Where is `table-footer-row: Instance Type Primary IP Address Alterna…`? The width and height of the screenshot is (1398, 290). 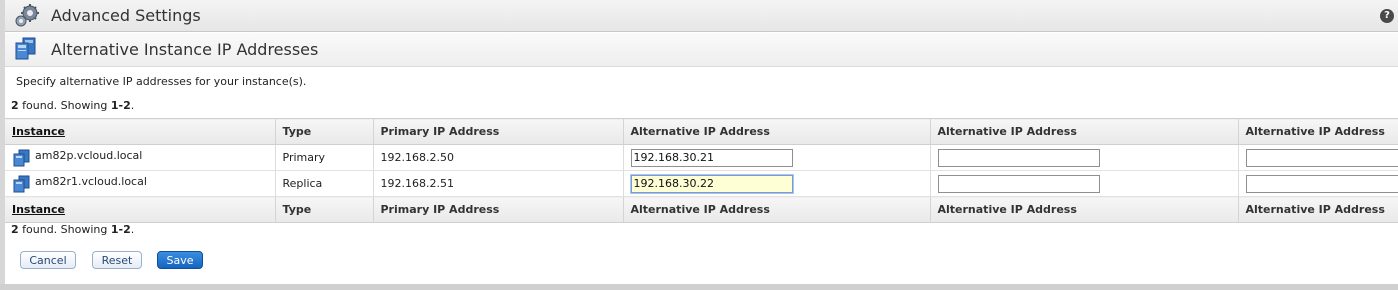 table-footer-row: Instance Type Primary IP Address Alterna… is located at coordinates (701, 209).